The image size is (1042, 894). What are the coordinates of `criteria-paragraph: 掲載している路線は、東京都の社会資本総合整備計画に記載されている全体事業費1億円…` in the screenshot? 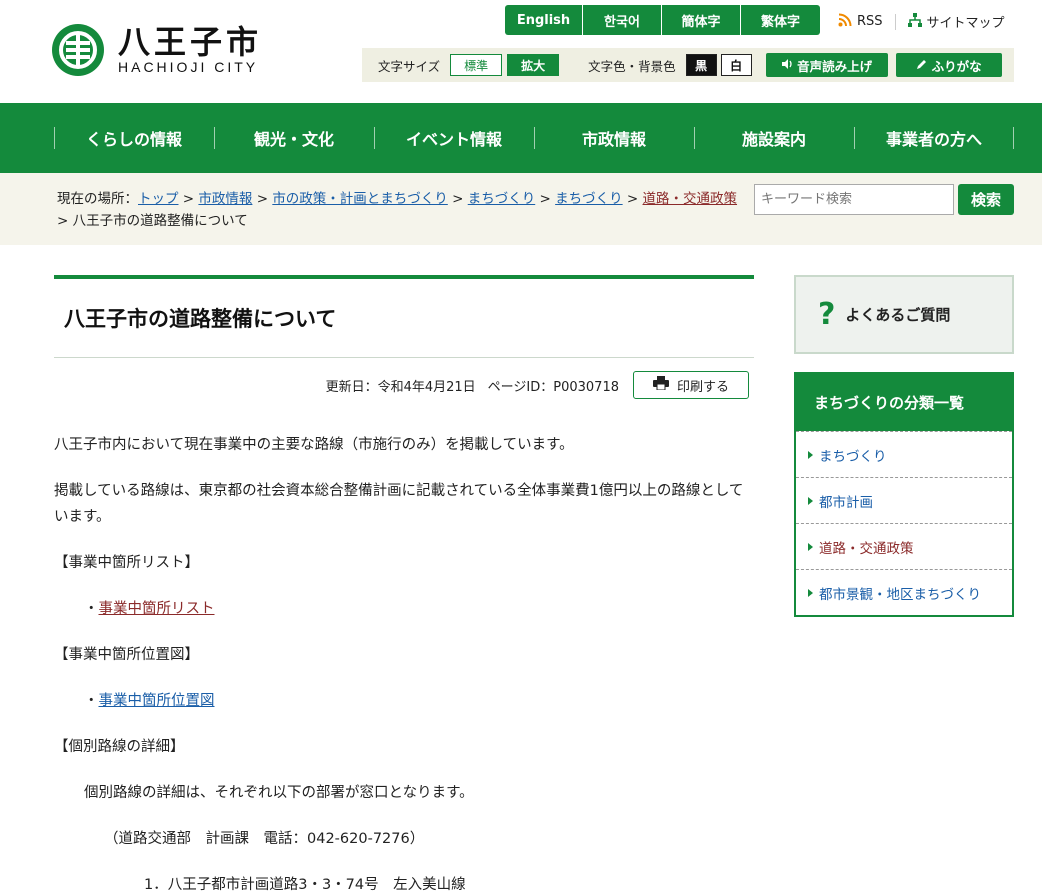 It's located at (399, 504).